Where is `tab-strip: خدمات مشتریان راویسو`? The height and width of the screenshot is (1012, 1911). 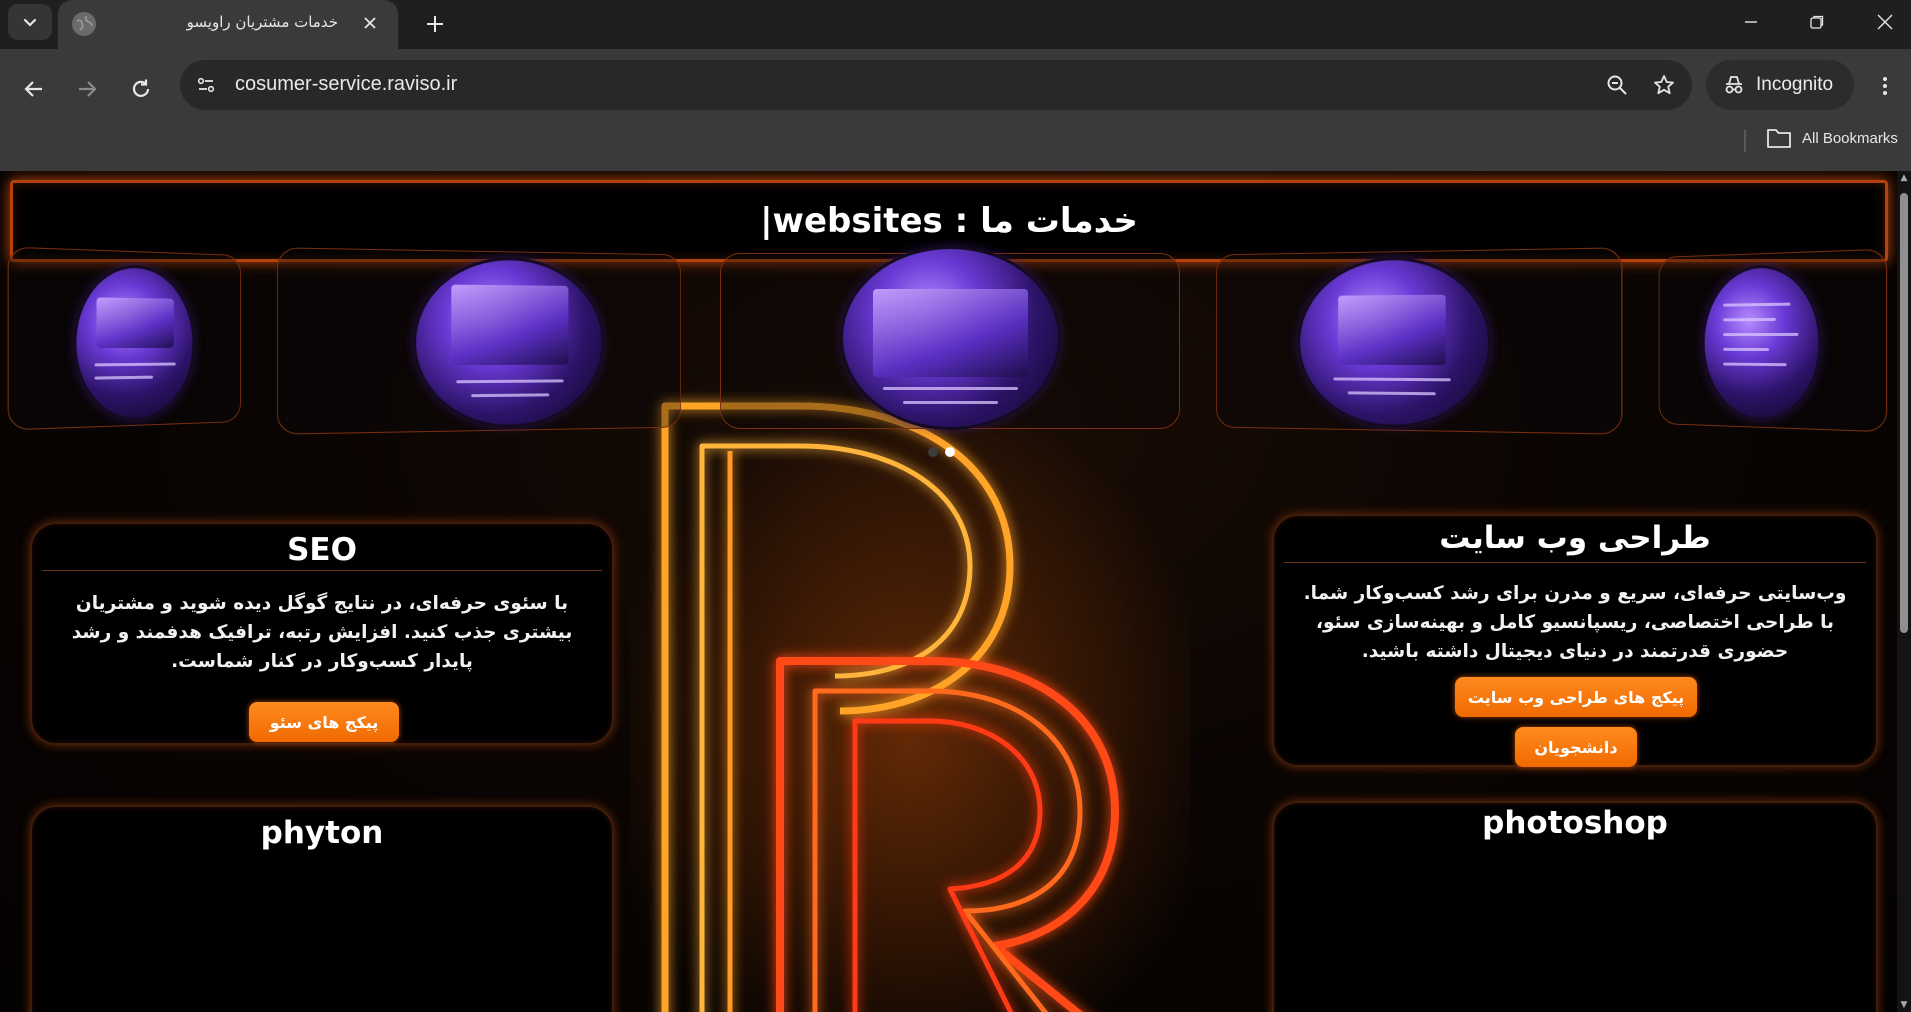 tab-strip: خدمات مشتریان راویسو is located at coordinates (955, 24).